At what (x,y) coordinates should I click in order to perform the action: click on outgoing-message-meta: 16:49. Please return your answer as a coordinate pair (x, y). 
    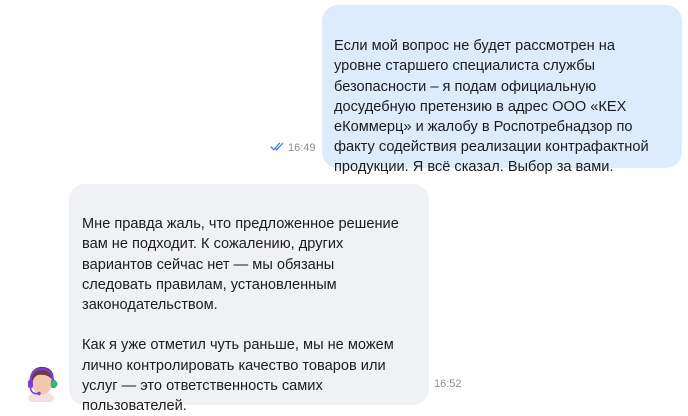
    Looking at the image, I should click on (293, 148).